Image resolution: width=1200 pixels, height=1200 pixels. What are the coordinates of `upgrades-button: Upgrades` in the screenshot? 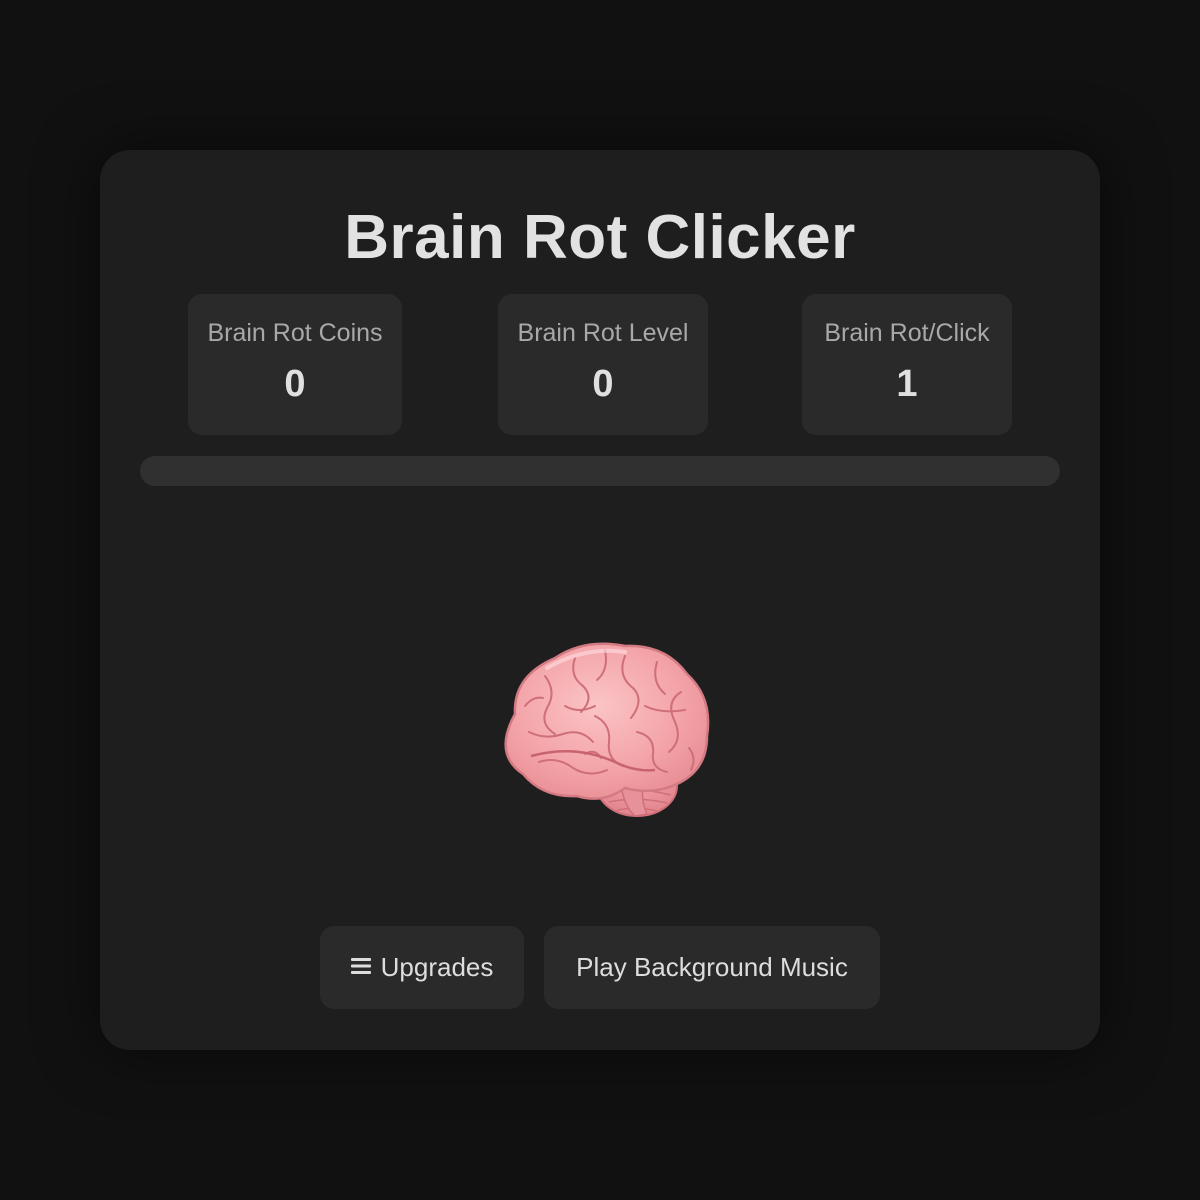 It's located at (422, 967).